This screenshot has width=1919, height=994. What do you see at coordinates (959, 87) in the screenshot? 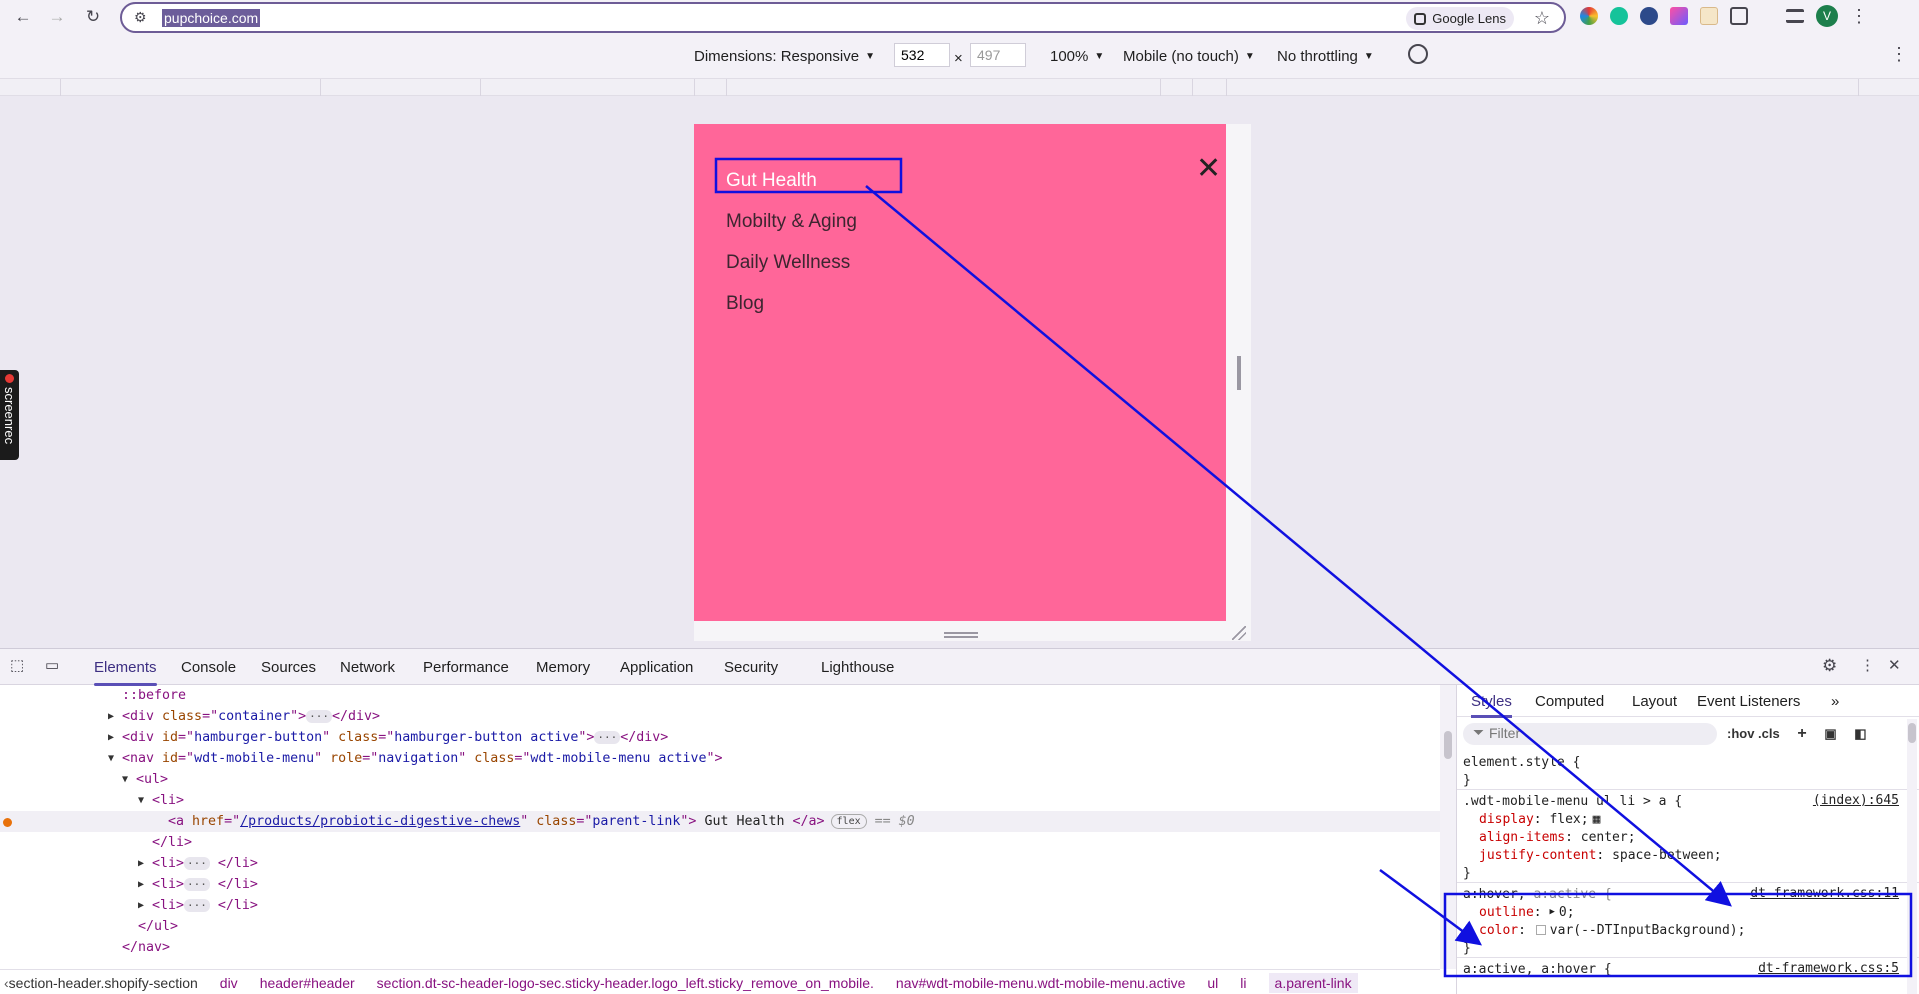
I see `media-query-ruler` at bounding box center [959, 87].